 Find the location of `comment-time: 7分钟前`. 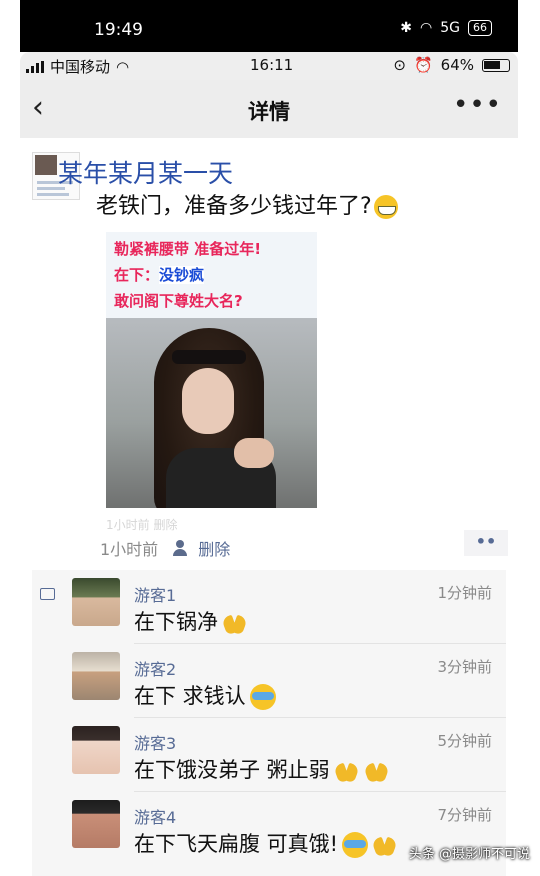

comment-time: 7分钟前 is located at coordinates (464, 815).